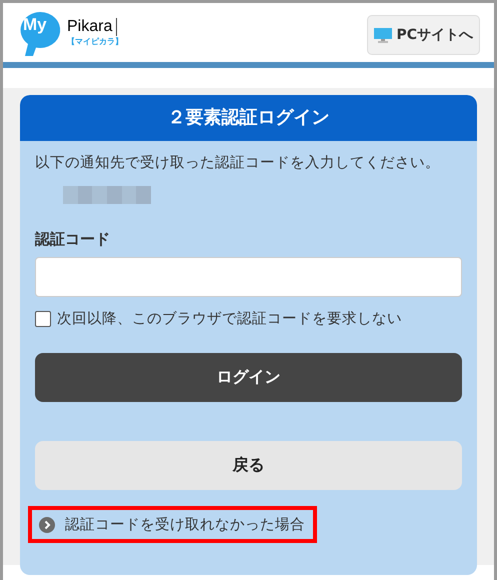 The width and height of the screenshot is (497, 580). I want to click on help-link: 認証コードを受け取れなかった場合, so click(172, 524).